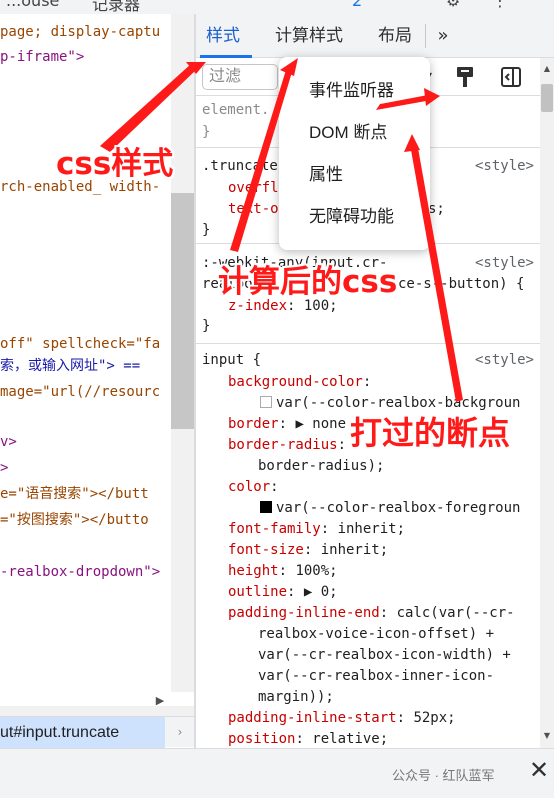 The image size is (554, 798). What do you see at coordinates (115, 164) in the screenshot?
I see `annotation-css-styles: css样式` at bounding box center [115, 164].